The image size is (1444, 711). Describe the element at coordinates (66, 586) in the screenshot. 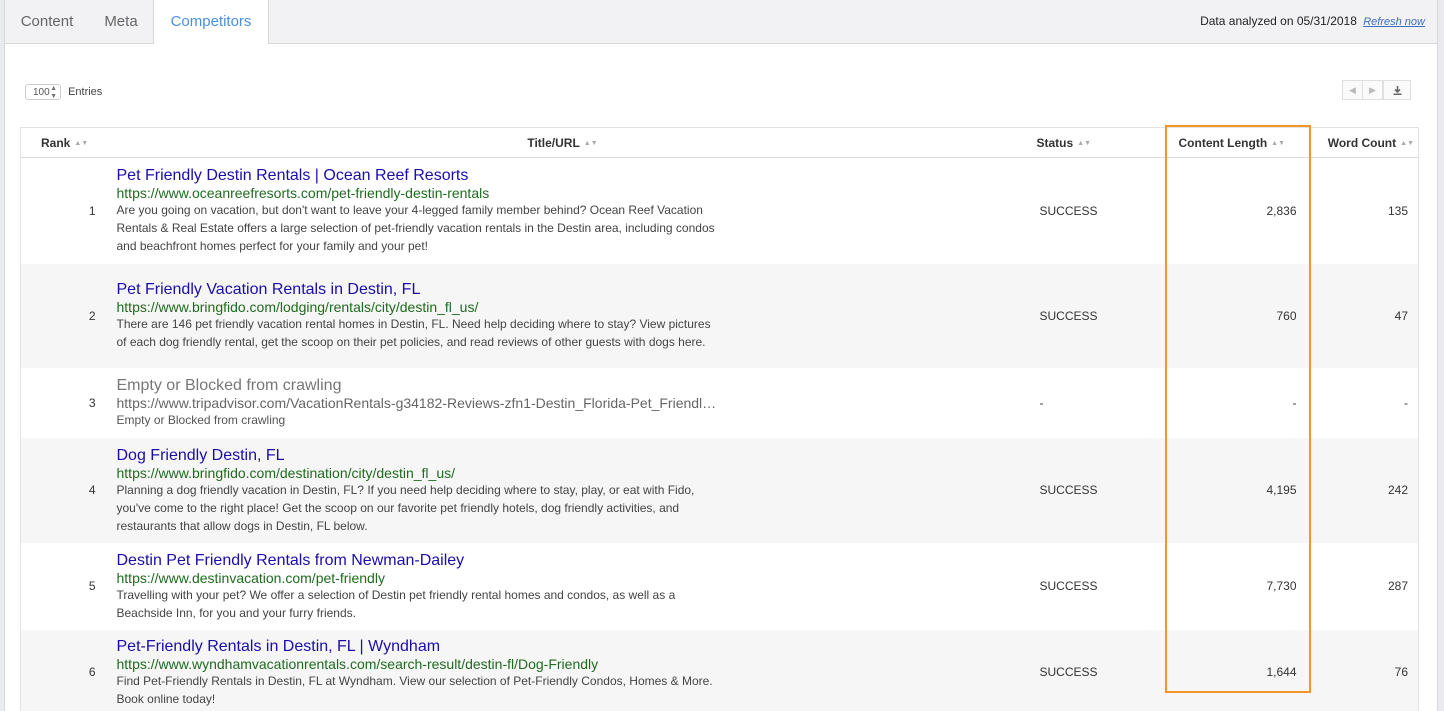

I see `rank-cell: 5` at that location.